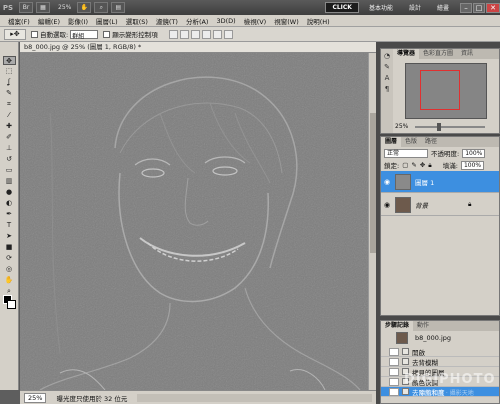 The width and height of the screenshot is (500, 404). Describe the element at coordinates (9, 203) in the screenshot. I see `dodge-tool-icon: ◐` at that location.